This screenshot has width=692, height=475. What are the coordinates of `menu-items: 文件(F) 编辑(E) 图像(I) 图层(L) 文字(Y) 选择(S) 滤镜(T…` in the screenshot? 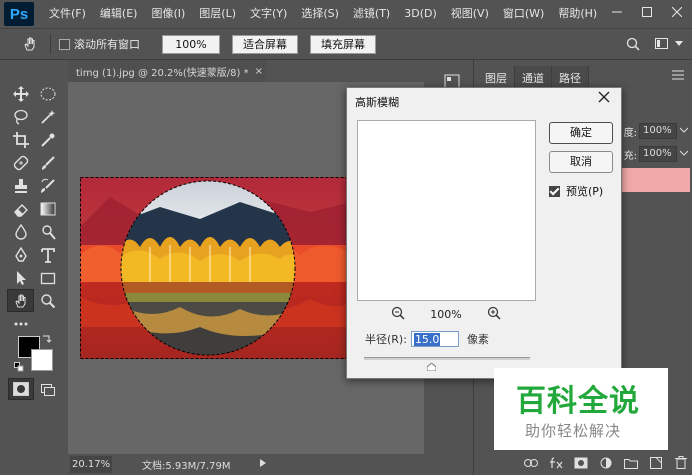 It's located at (323, 14).